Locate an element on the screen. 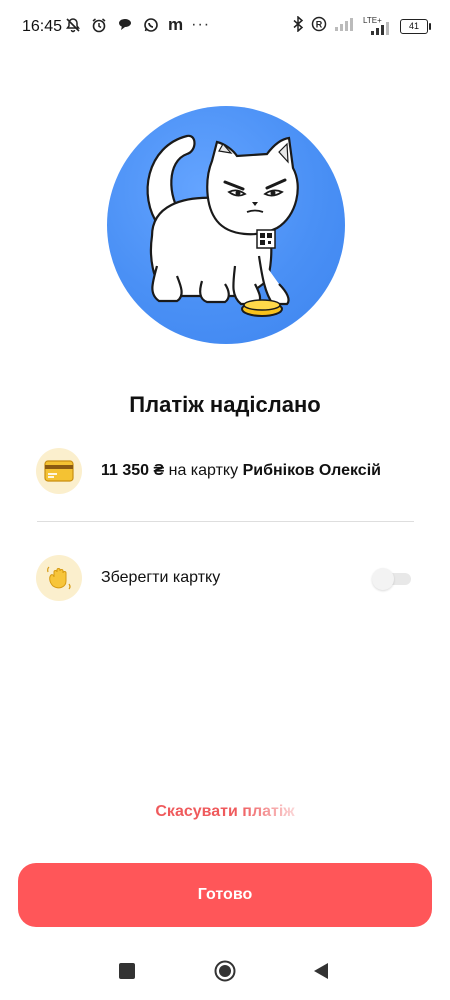 The image size is (450, 1000). payment-middle-text: на картку is located at coordinates (203, 470).